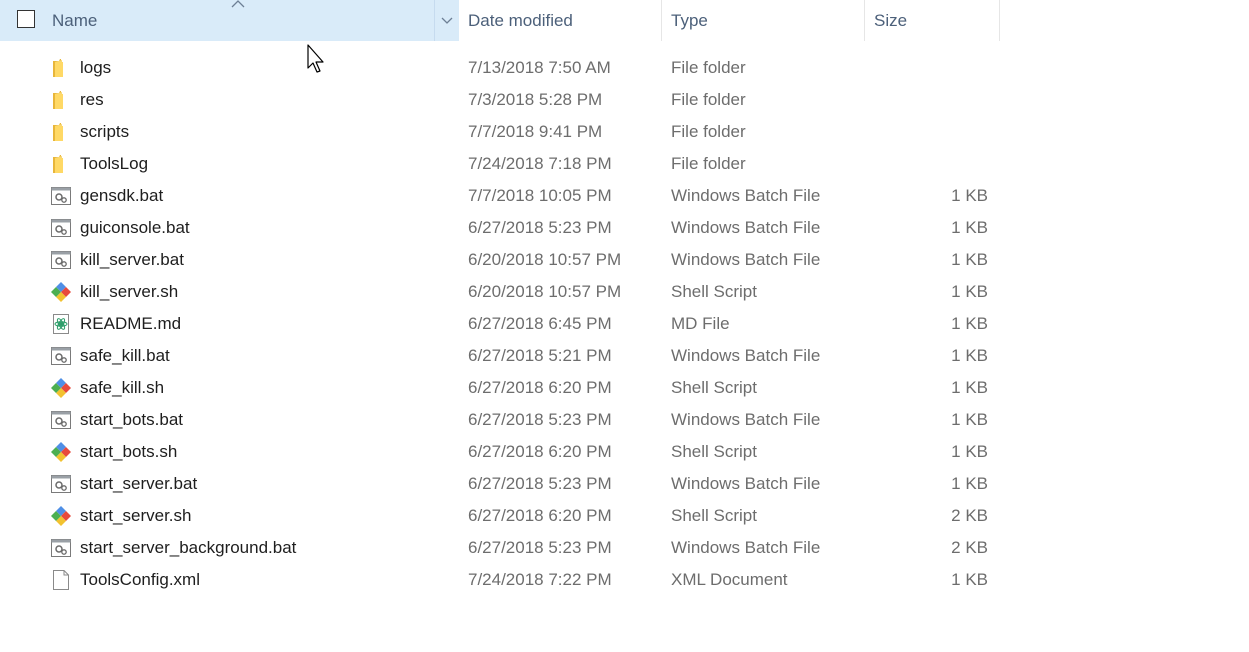 This screenshot has width=1249, height=652. I want to click on column-header-size: Size, so click(932, 20).